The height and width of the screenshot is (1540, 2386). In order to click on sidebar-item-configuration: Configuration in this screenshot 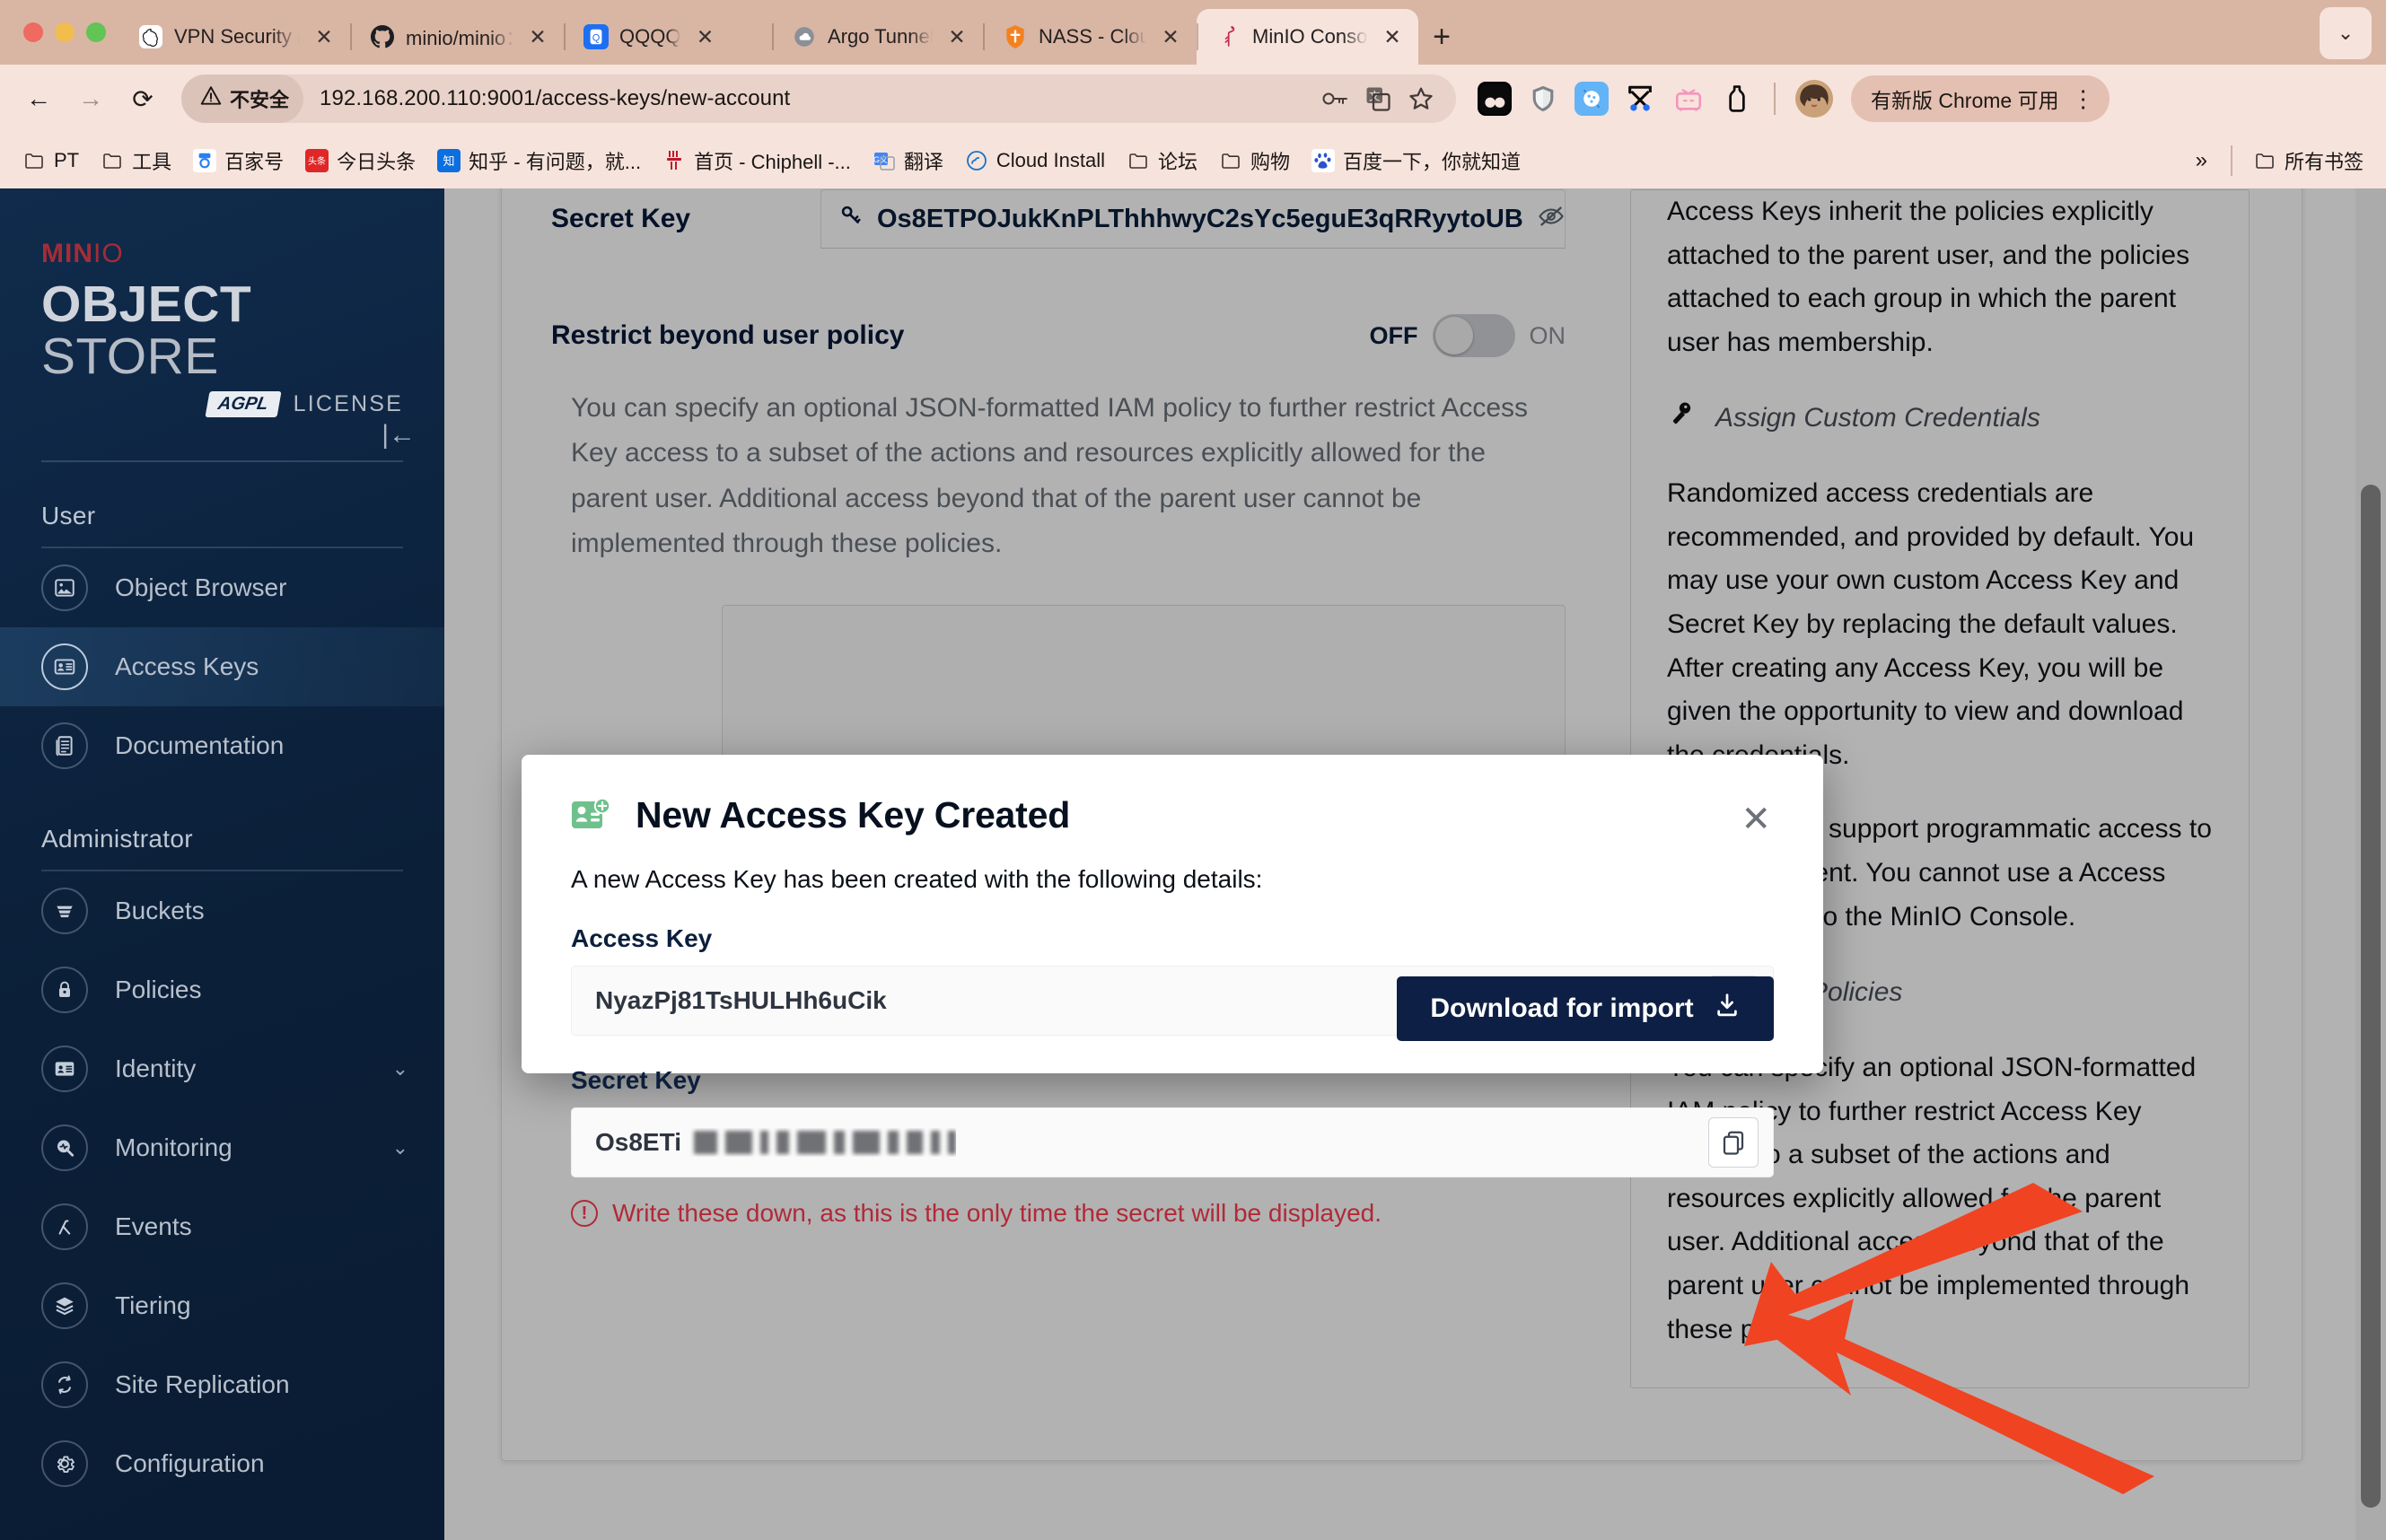, I will do `click(222, 1464)`.